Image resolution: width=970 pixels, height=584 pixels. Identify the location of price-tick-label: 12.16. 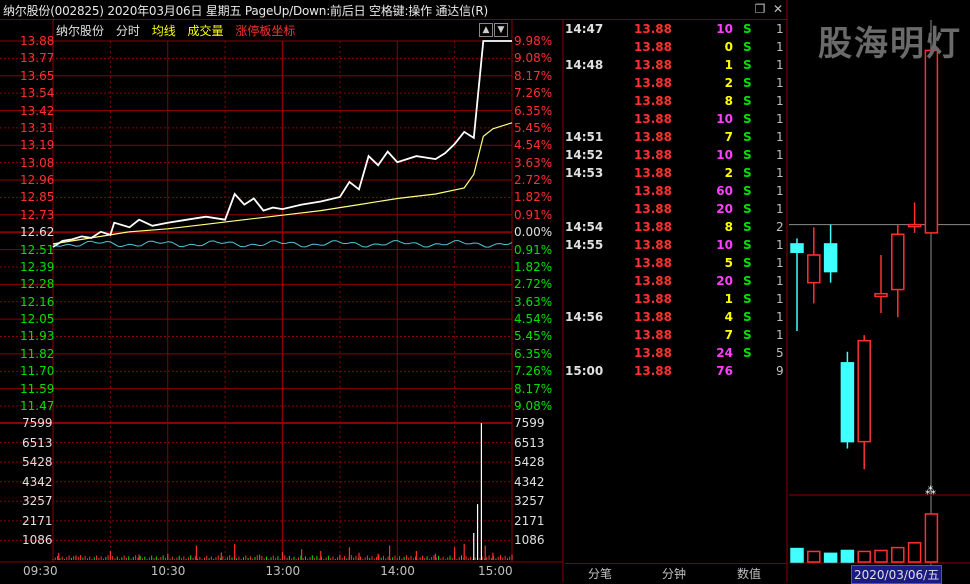
(37, 301).